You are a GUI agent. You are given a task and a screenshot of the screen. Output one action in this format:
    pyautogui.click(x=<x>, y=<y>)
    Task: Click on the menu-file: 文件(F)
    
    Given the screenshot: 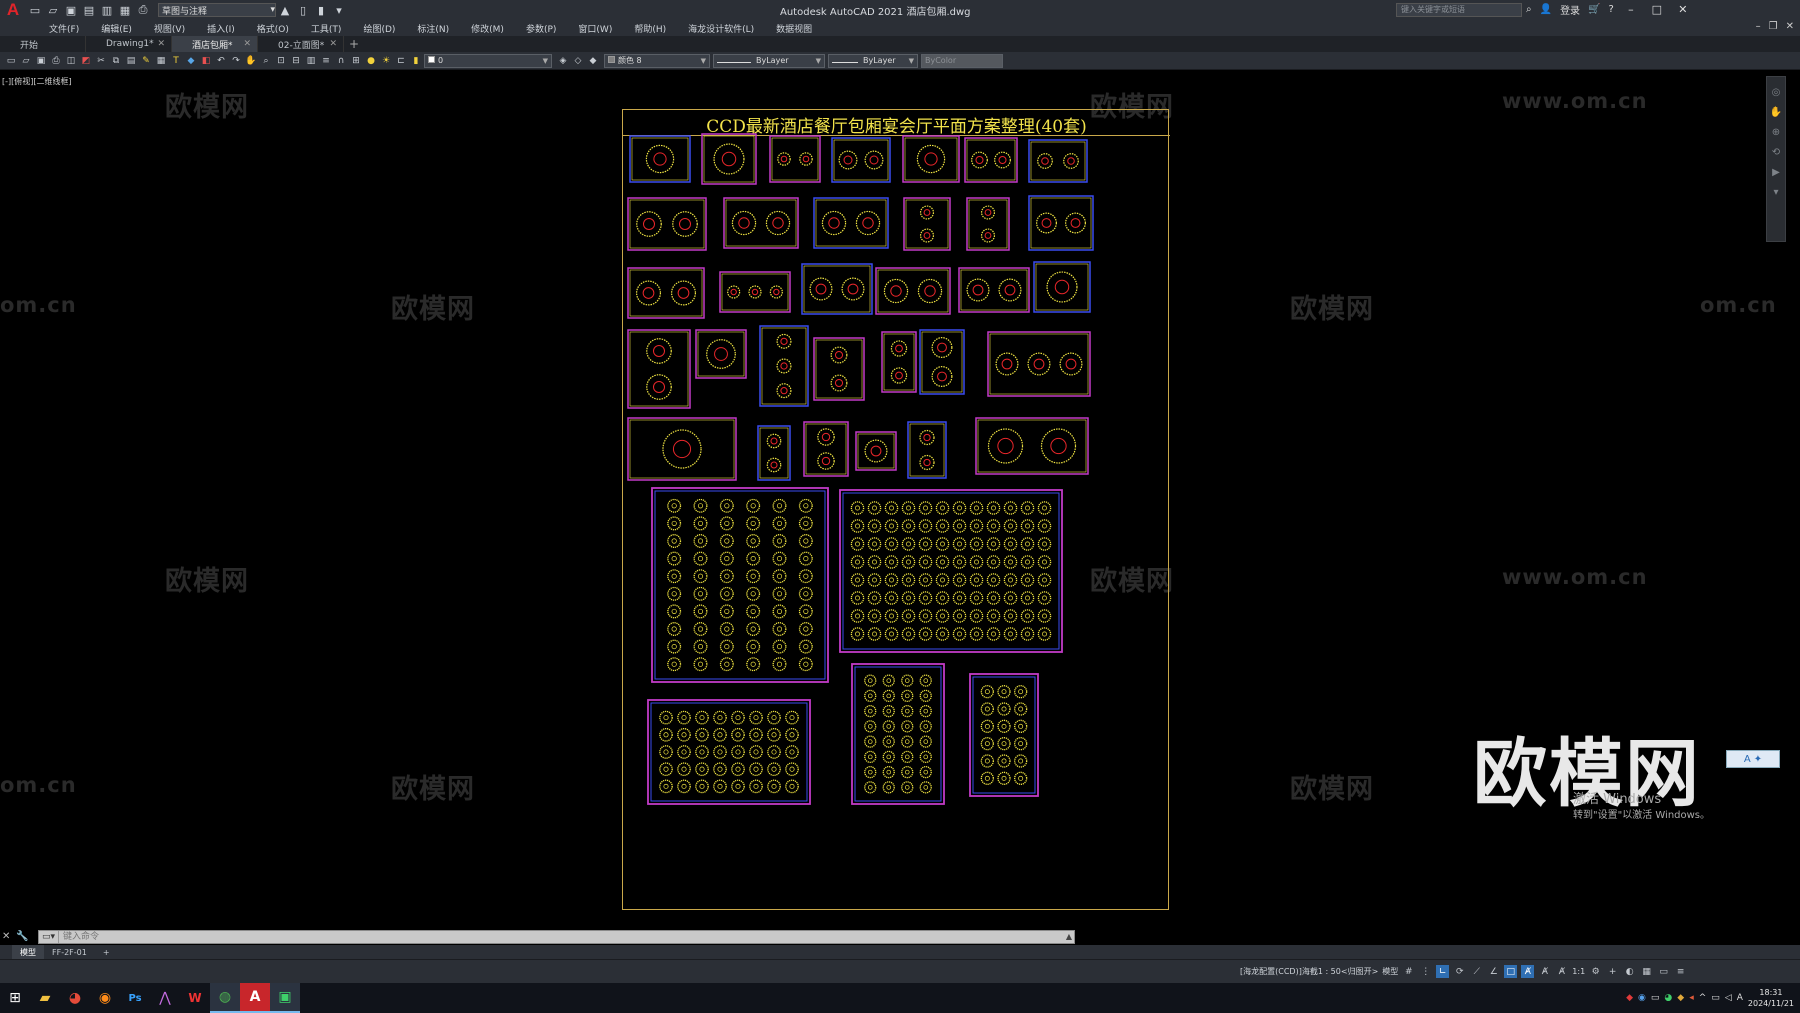 What is the action you would take?
    pyautogui.click(x=64, y=28)
    